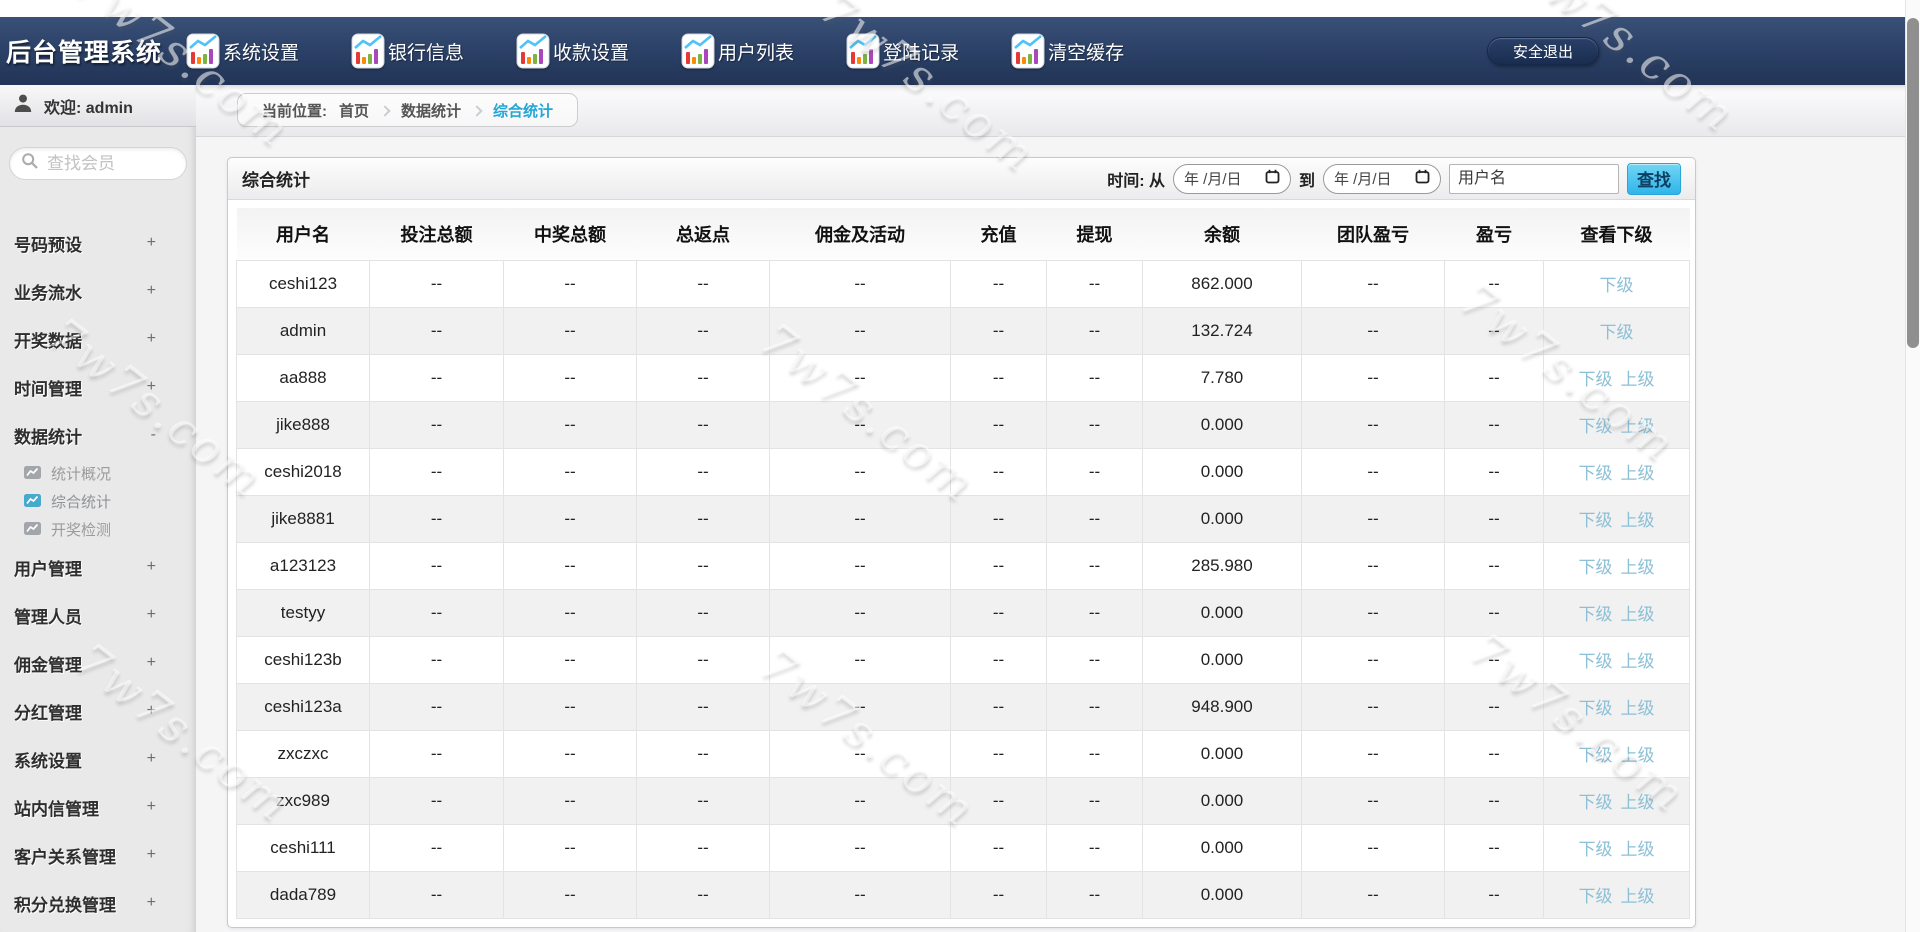  What do you see at coordinates (963, 612) in the screenshot?
I see `table-row: testyy -- -- -- -- -- -- 0.000 -- -- 下级 上级` at bounding box center [963, 612].